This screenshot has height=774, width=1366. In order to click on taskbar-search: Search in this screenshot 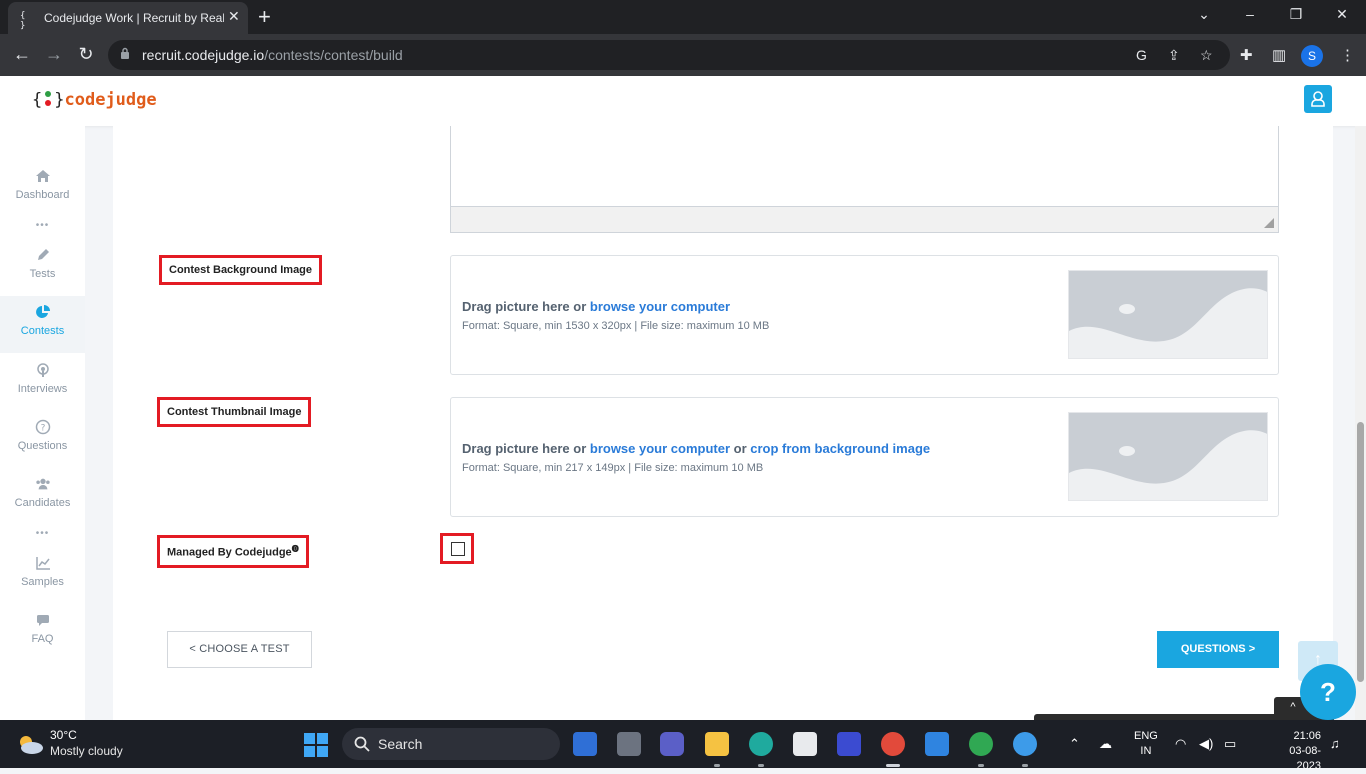, I will do `click(451, 744)`.